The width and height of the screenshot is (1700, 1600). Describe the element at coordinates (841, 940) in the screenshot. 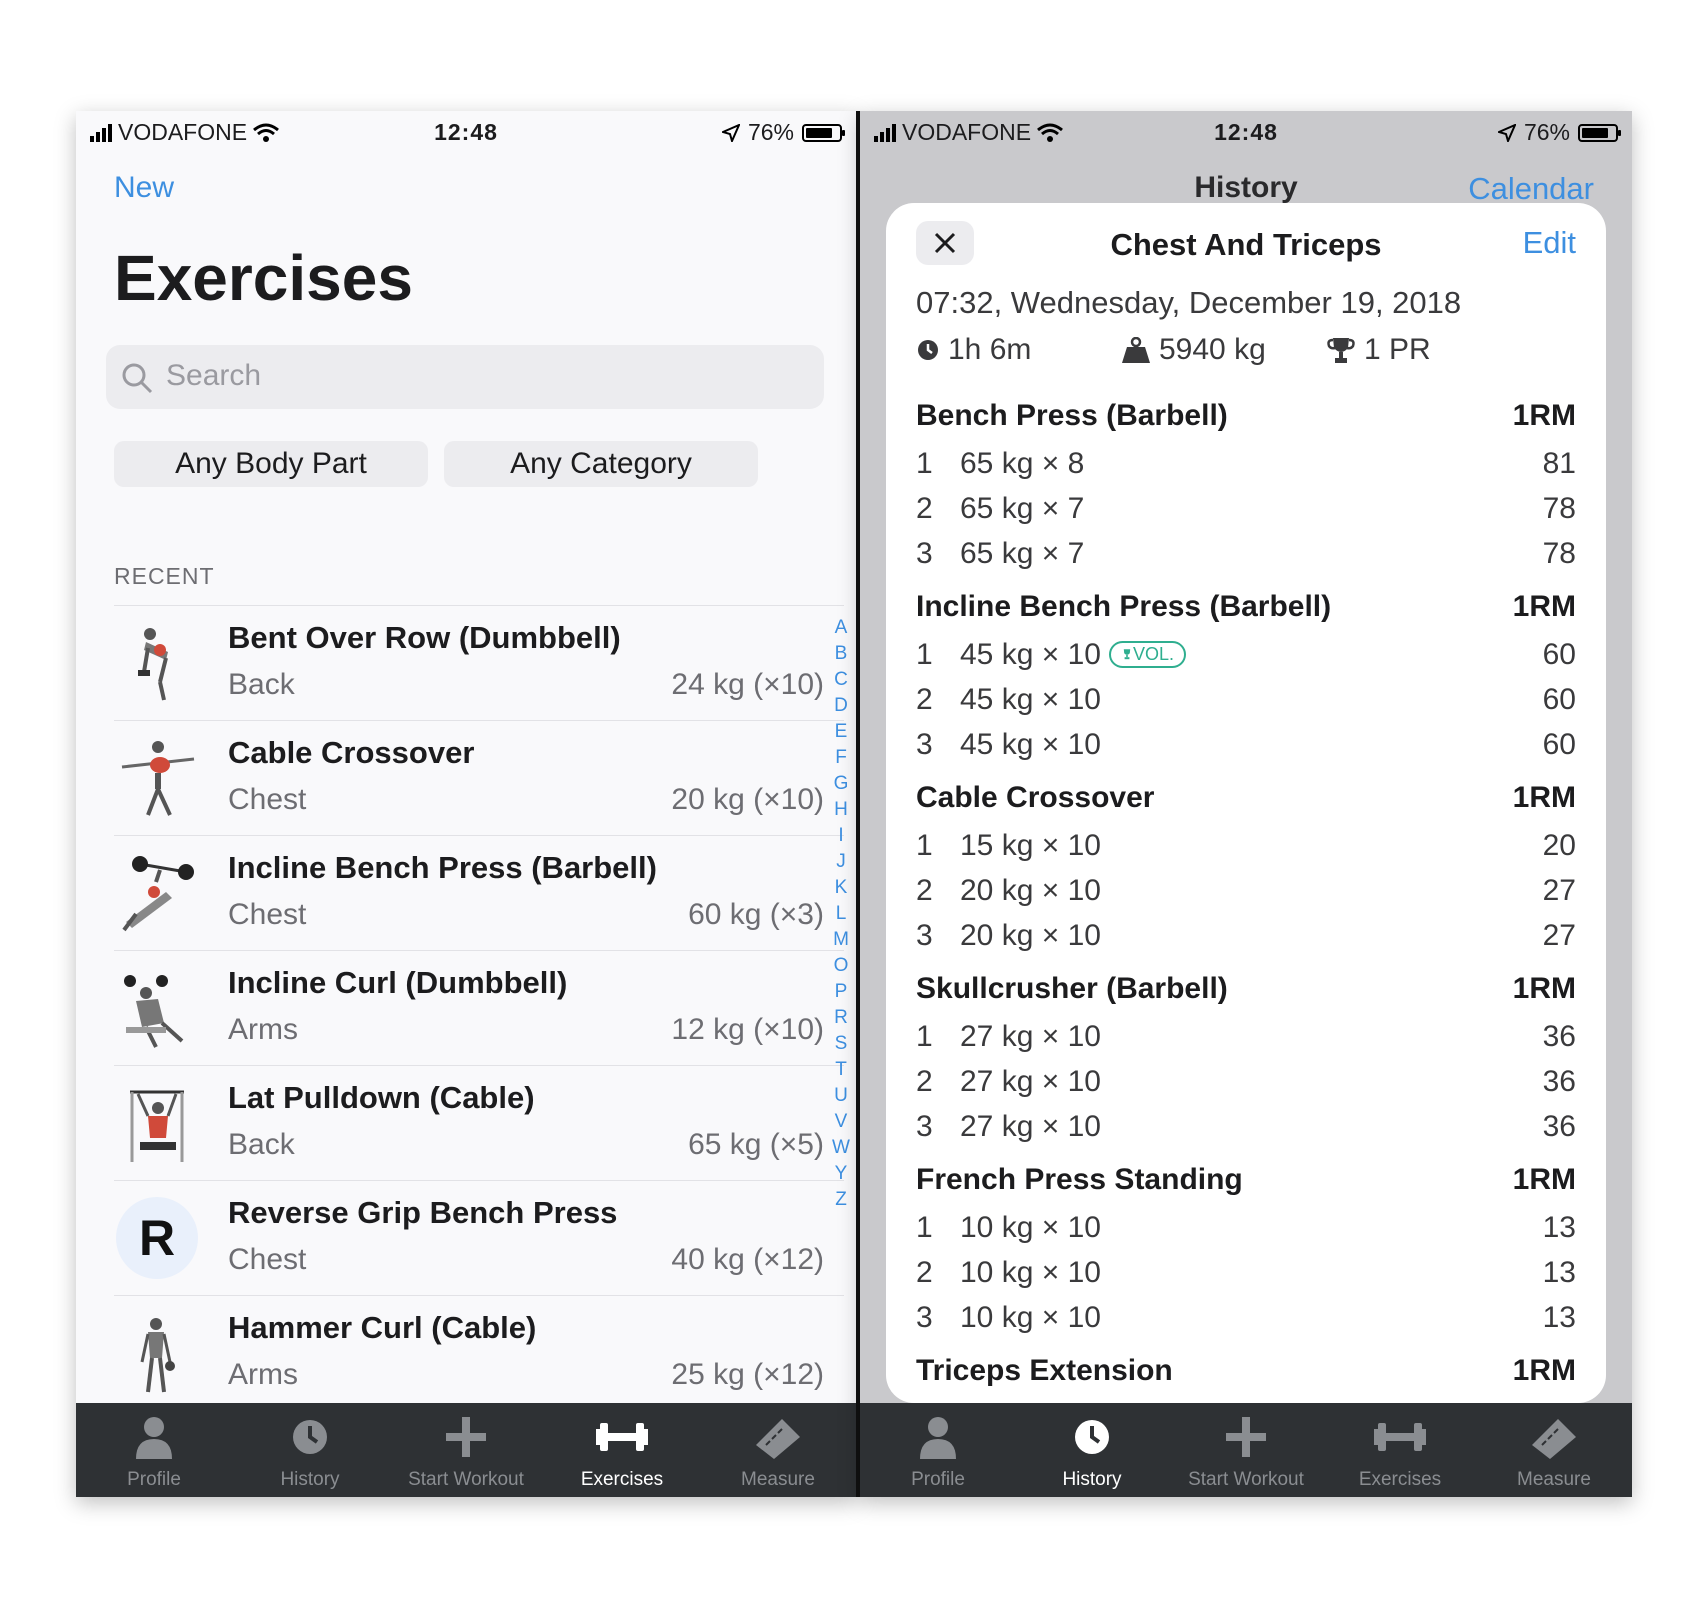

I see `index-letter: M` at that location.